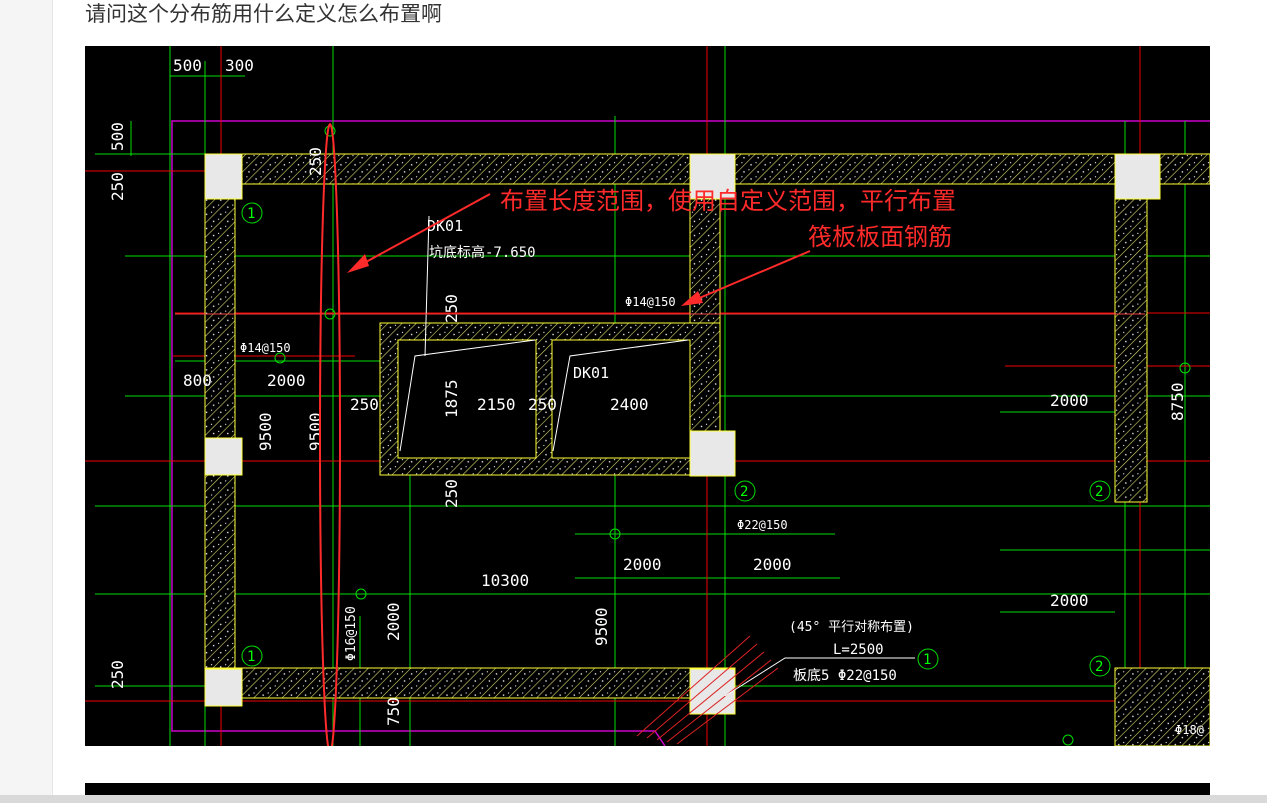  Describe the element at coordinates (591, 373) in the screenshot. I see `dk01-label-b: DK01` at that location.